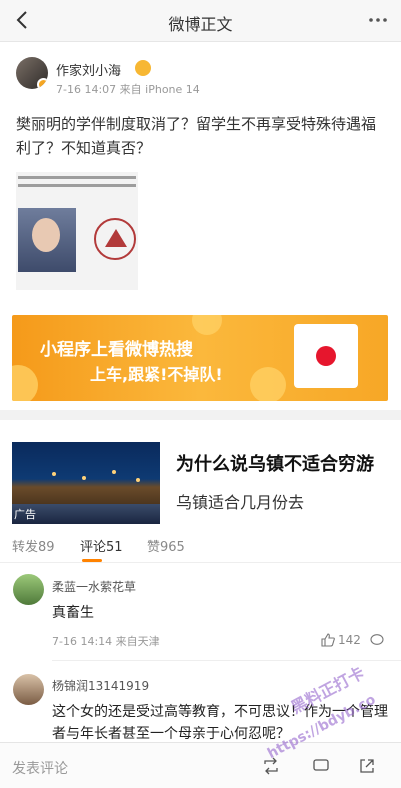 The height and width of the screenshot is (788, 401). Describe the element at coordinates (200, 358) in the screenshot. I see `mini-program-banner: 小程序上看微博热搜 上车,跟紧!不掉队!` at that location.